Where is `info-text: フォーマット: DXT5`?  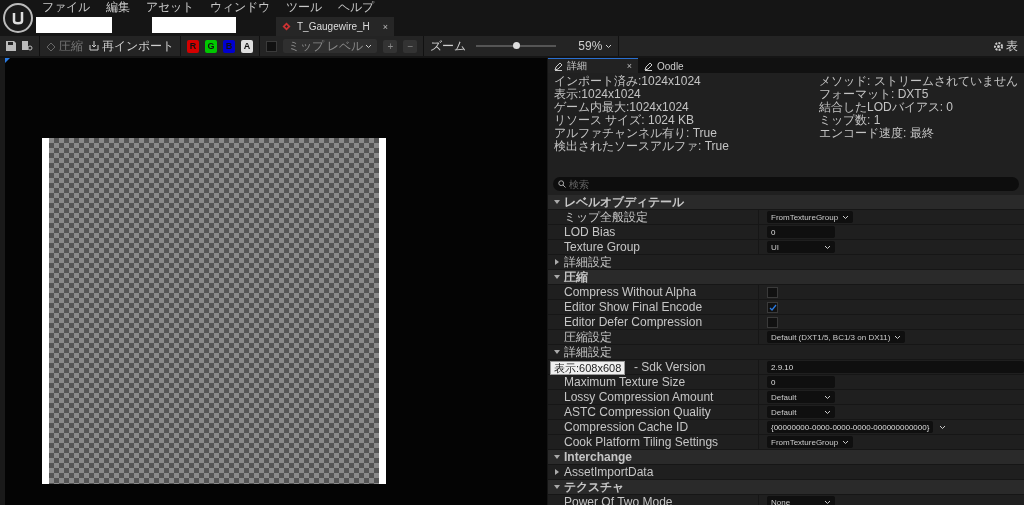
info-text: フォーマット: DXT5 is located at coordinates (874, 94).